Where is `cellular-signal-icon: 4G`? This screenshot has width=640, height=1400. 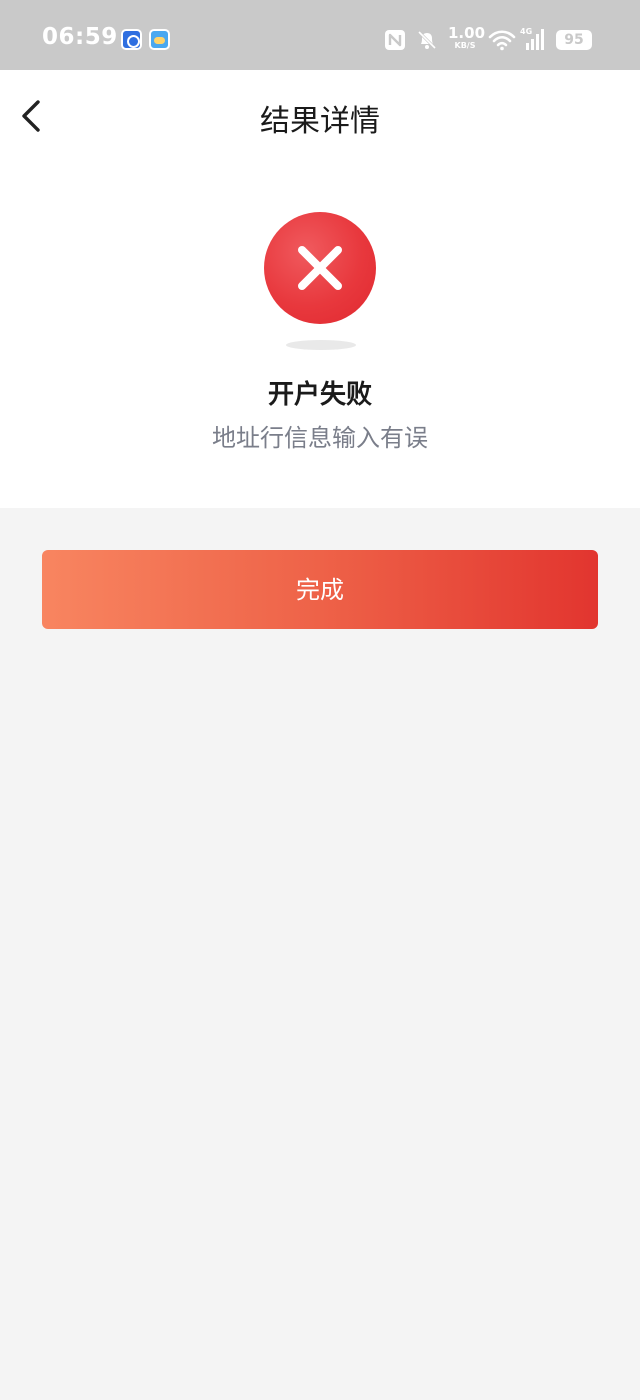 cellular-signal-icon: 4G is located at coordinates (533, 39).